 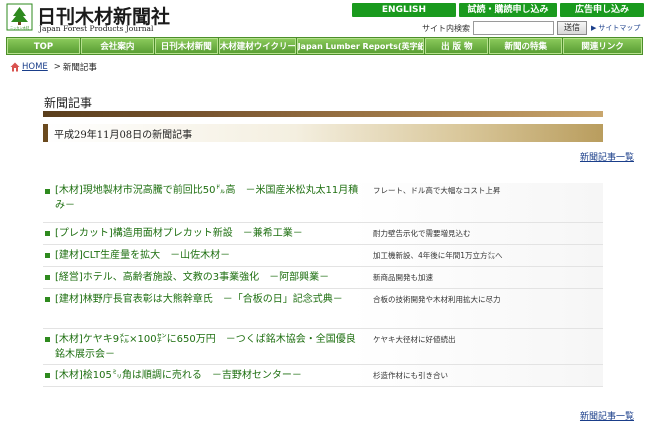 What do you see at coordinates (602, 10) in the screenshot?
I see `ad-application-button: 広告申し込み` at bounding box center [602, 10].